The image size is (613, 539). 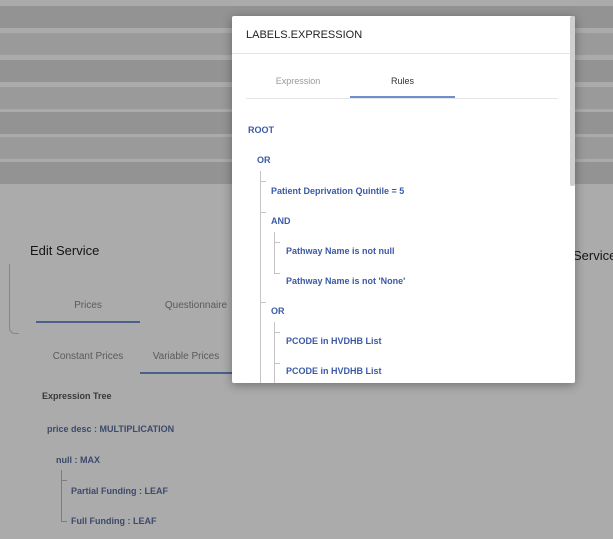 What do you see at coordinates (261, 130) in the screenshot?
I see `rule-node-root: ROOT` at bounding box center [261, 130].